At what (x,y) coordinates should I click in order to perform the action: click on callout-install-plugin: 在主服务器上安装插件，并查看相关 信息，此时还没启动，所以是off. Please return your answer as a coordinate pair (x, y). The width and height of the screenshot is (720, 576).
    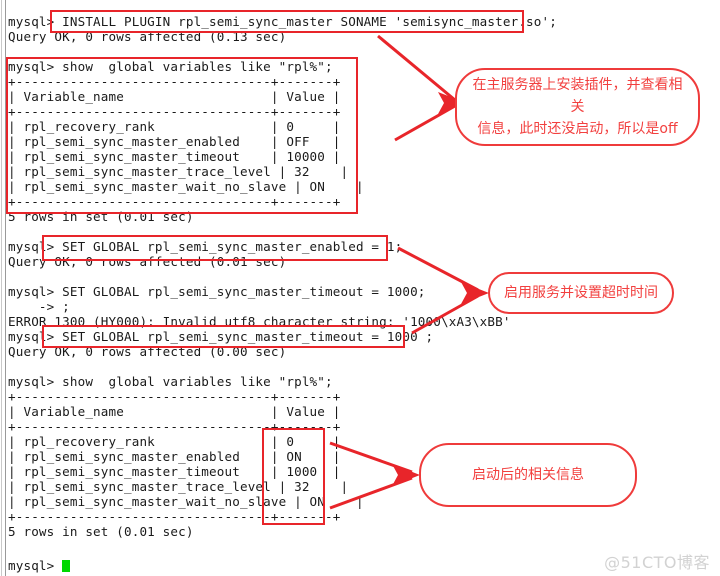
    Looking at the image, I should click on (577, 107).